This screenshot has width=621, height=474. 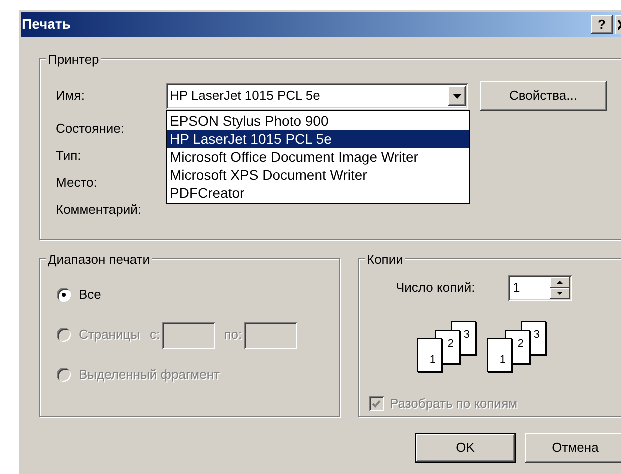 What do you see at coordinates (318, 139) in the screenshot?
I see `printer-option: HP LaserJet 1015 PCL 5e` at bounding box center [318, 139].